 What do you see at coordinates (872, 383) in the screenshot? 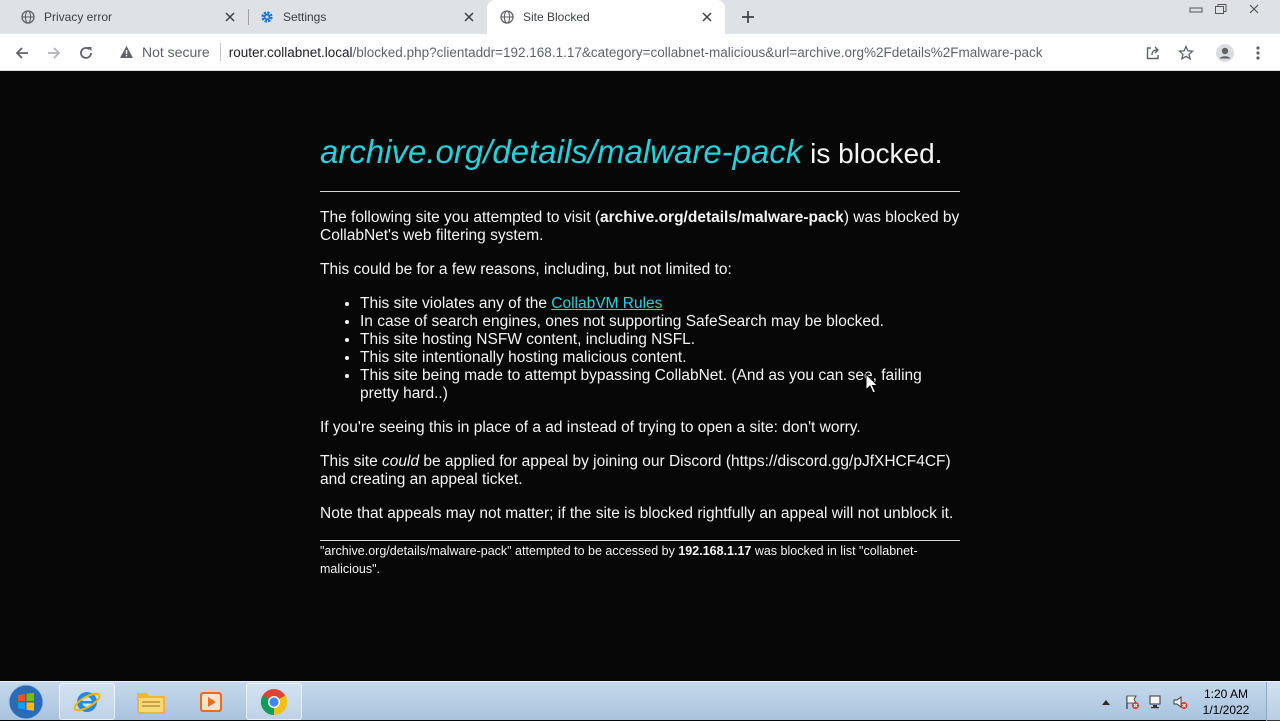
I see `mouse-cursor-icon` at bounding box center [872, 383].